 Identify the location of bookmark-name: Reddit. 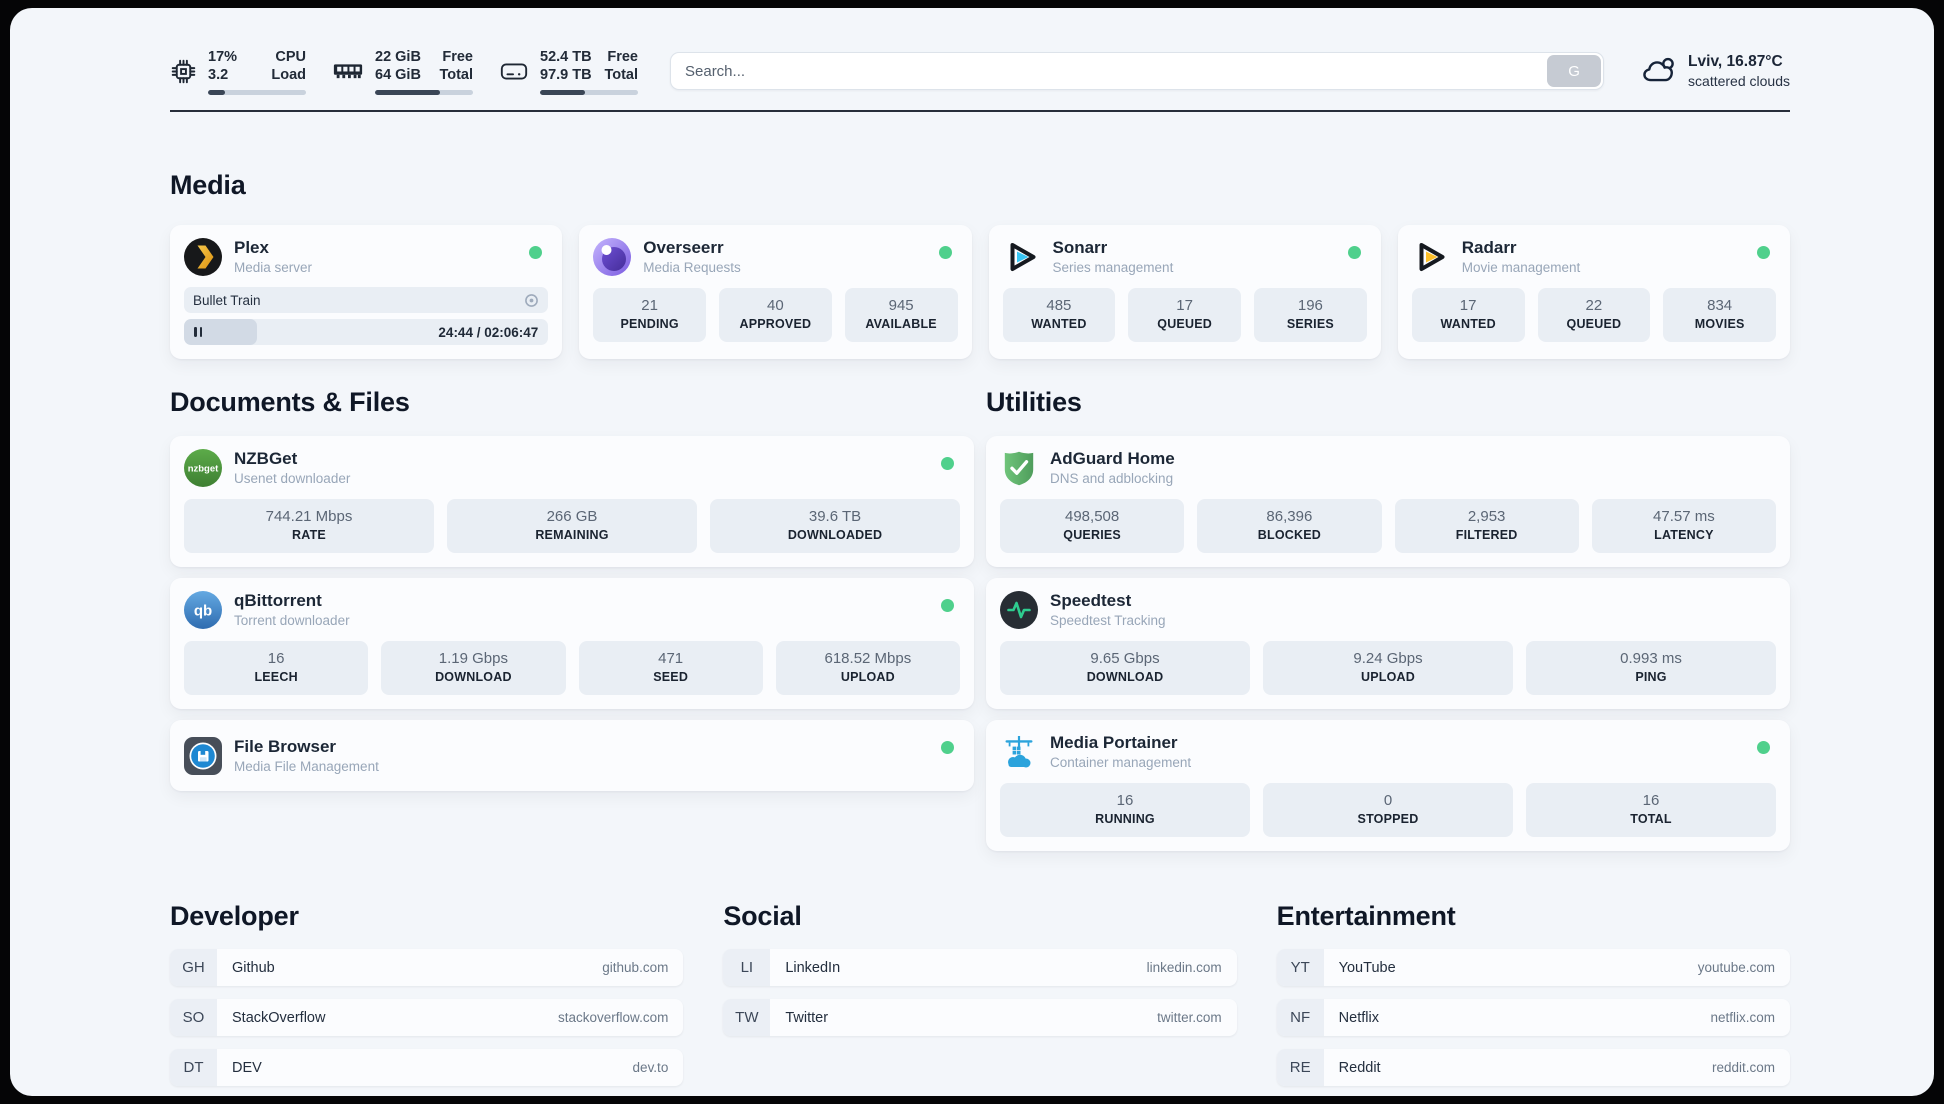
(1359, 1067).